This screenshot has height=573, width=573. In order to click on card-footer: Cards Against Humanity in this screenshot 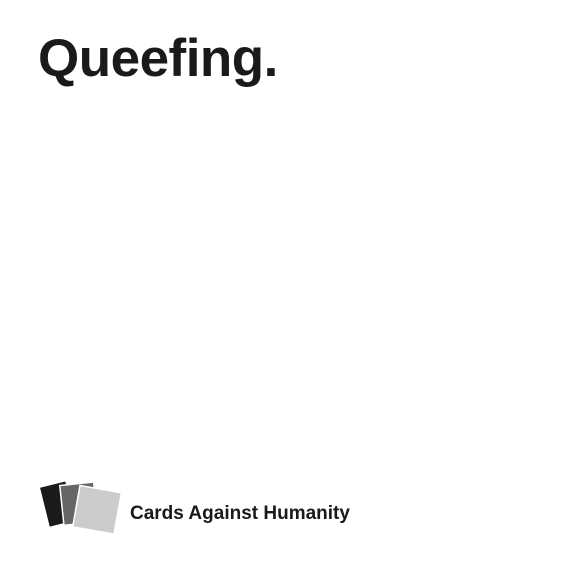, I will do `click(220, 508)`.